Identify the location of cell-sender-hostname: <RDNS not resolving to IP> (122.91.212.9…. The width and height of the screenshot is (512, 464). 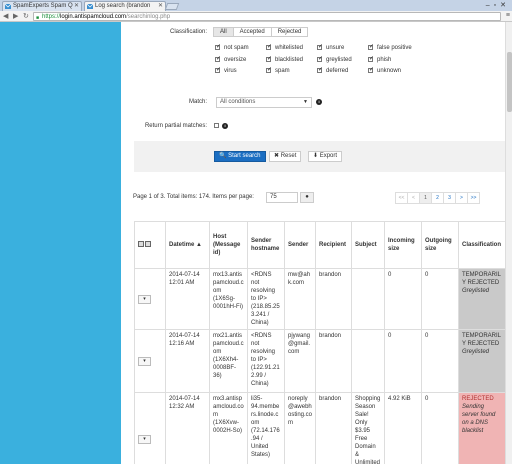
(266, 361).